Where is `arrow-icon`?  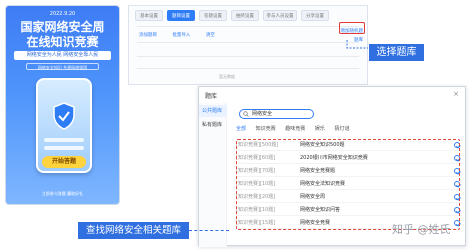 arrow-icon is located at coordinates (357, 44).